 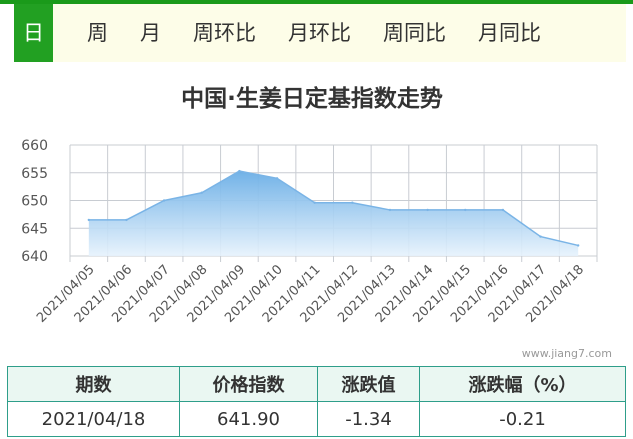 I want to click on table-row: 2021/04/18 641.90 -1.34 -0.21, so click(x=316, y=419).